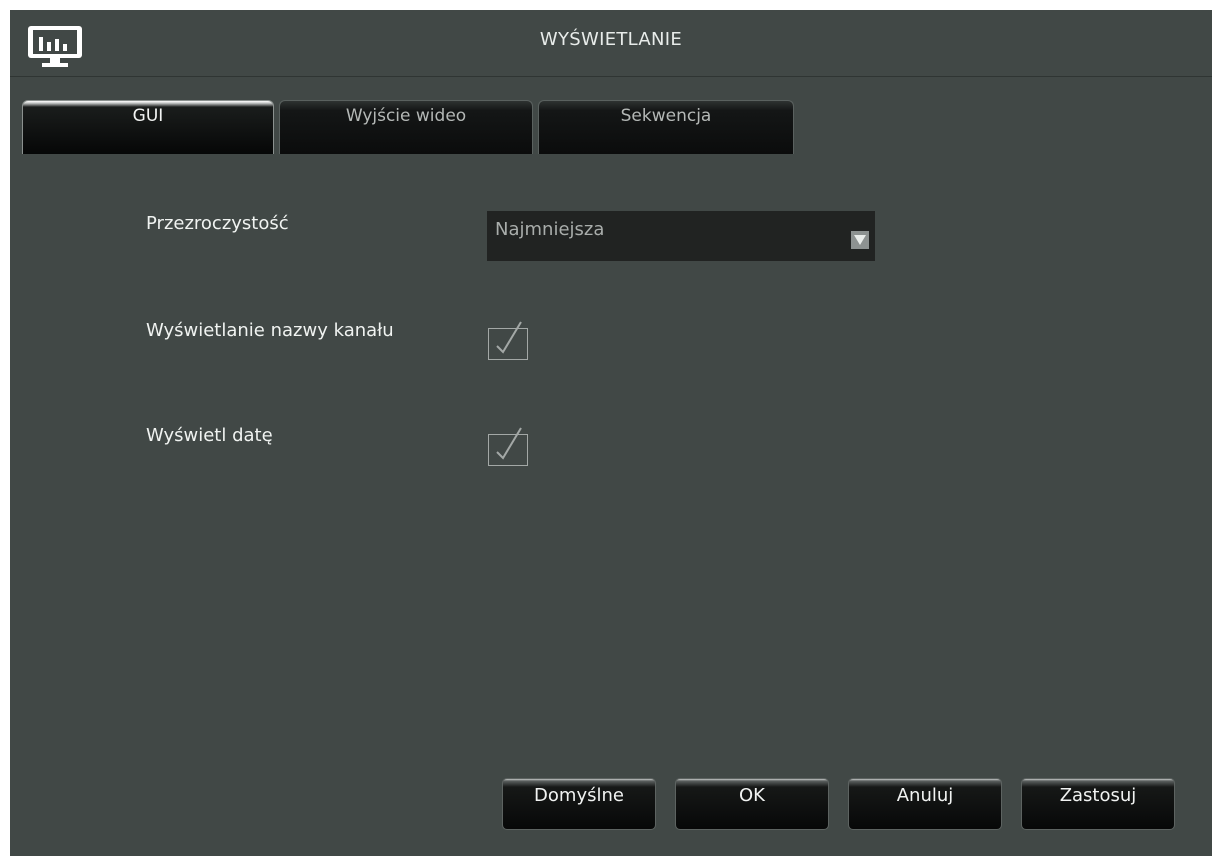 The image size is (1212, 856). What do you see at coordinates (148, 127) in the screenshot?
I see `tab-gui: GUI` at bounding box center [148, 127].